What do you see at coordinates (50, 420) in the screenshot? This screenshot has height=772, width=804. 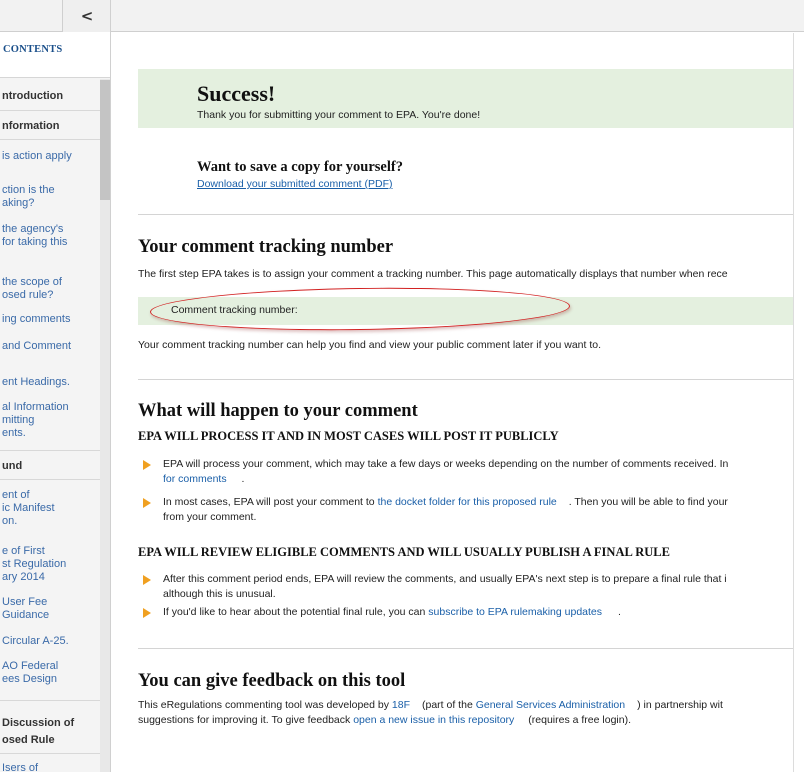 I see `toc-item: mitting` at bounding box center [50, 420].